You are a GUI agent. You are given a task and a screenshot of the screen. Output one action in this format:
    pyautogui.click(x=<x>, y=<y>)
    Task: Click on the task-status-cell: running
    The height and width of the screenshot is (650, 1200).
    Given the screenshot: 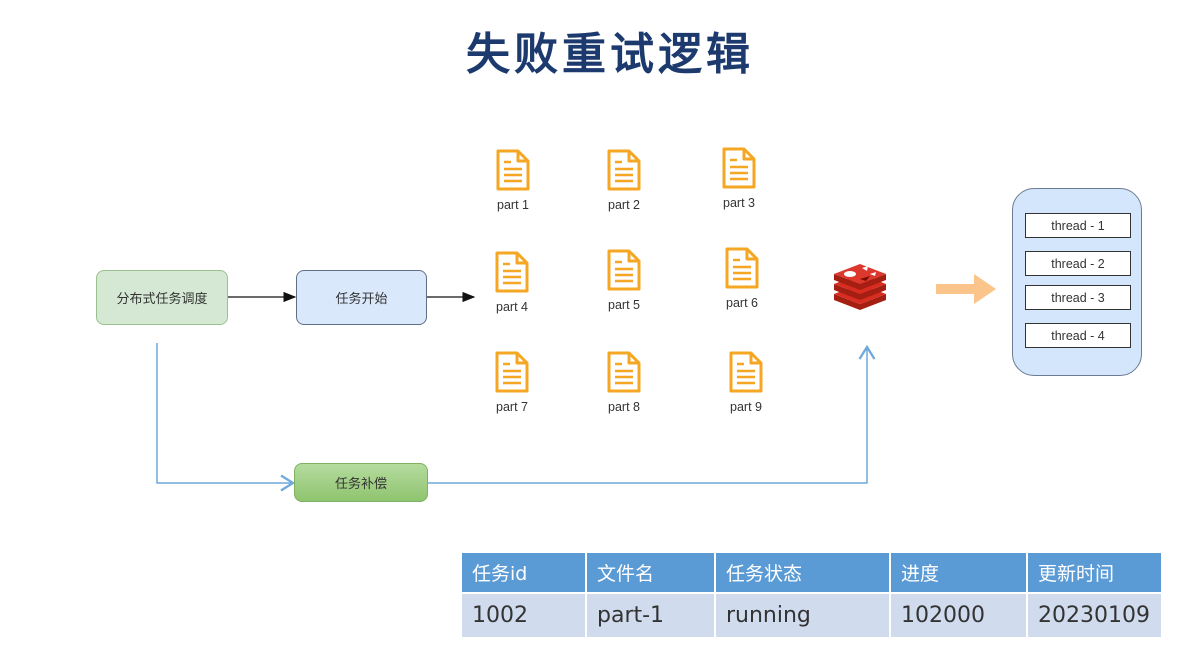 What is the action you would take?
    pyautogui.click(x=803, y=616)
    